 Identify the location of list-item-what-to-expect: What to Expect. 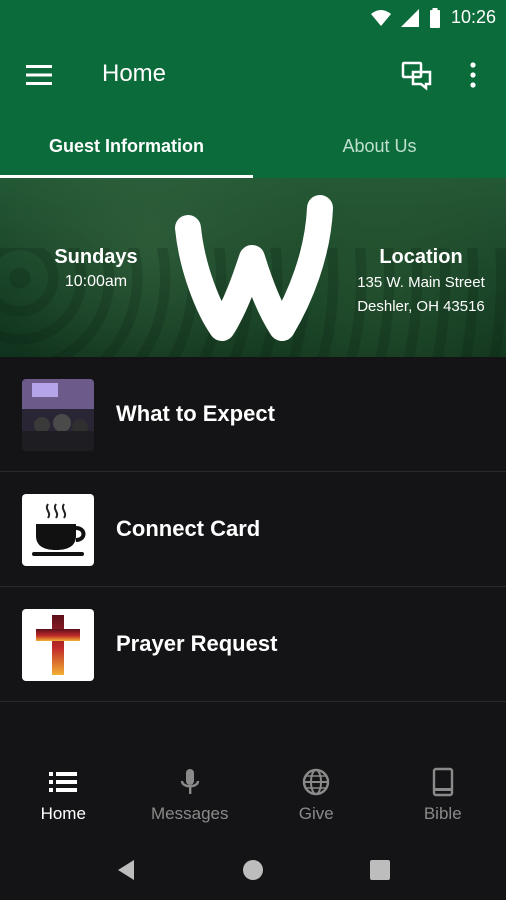
(253, 414).